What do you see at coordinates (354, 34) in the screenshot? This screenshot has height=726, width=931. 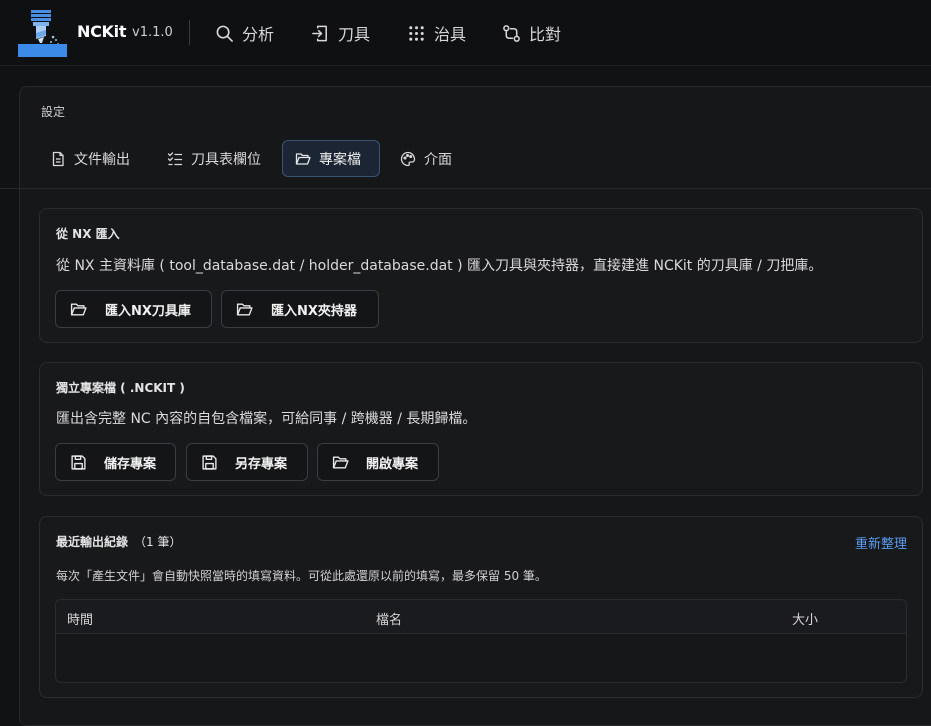 I see `nav-tools-label: 刀具` at bounding box center [354, 34].